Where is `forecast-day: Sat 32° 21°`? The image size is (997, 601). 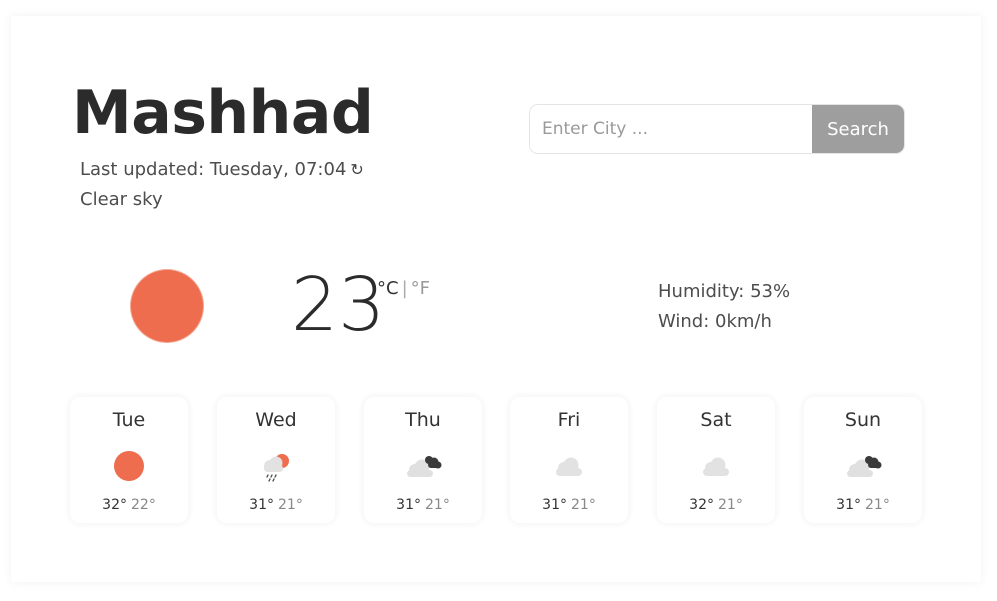 forecast-day: Sat 32° 21° is located at coordinates (716, 460).